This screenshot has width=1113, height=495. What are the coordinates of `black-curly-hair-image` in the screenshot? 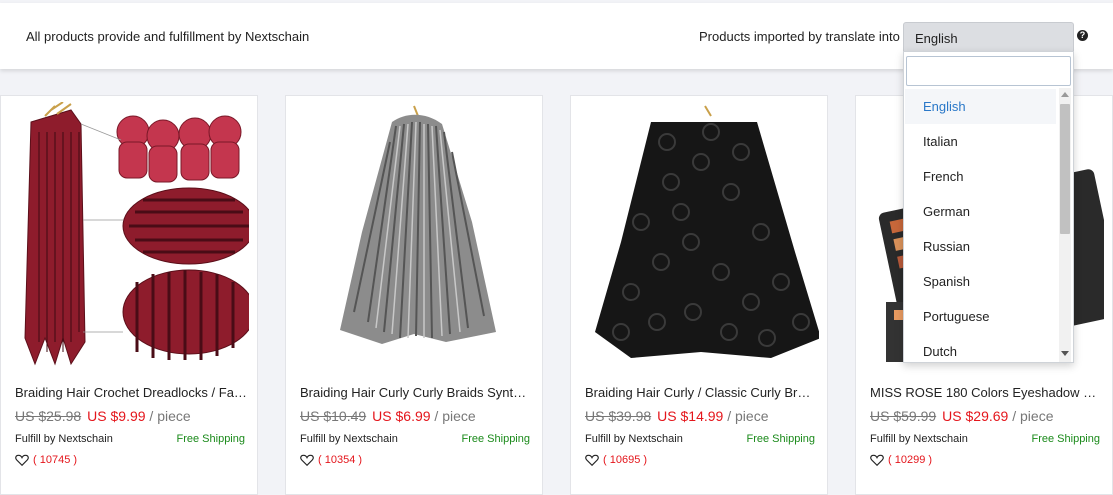 It's located at (700, 236).